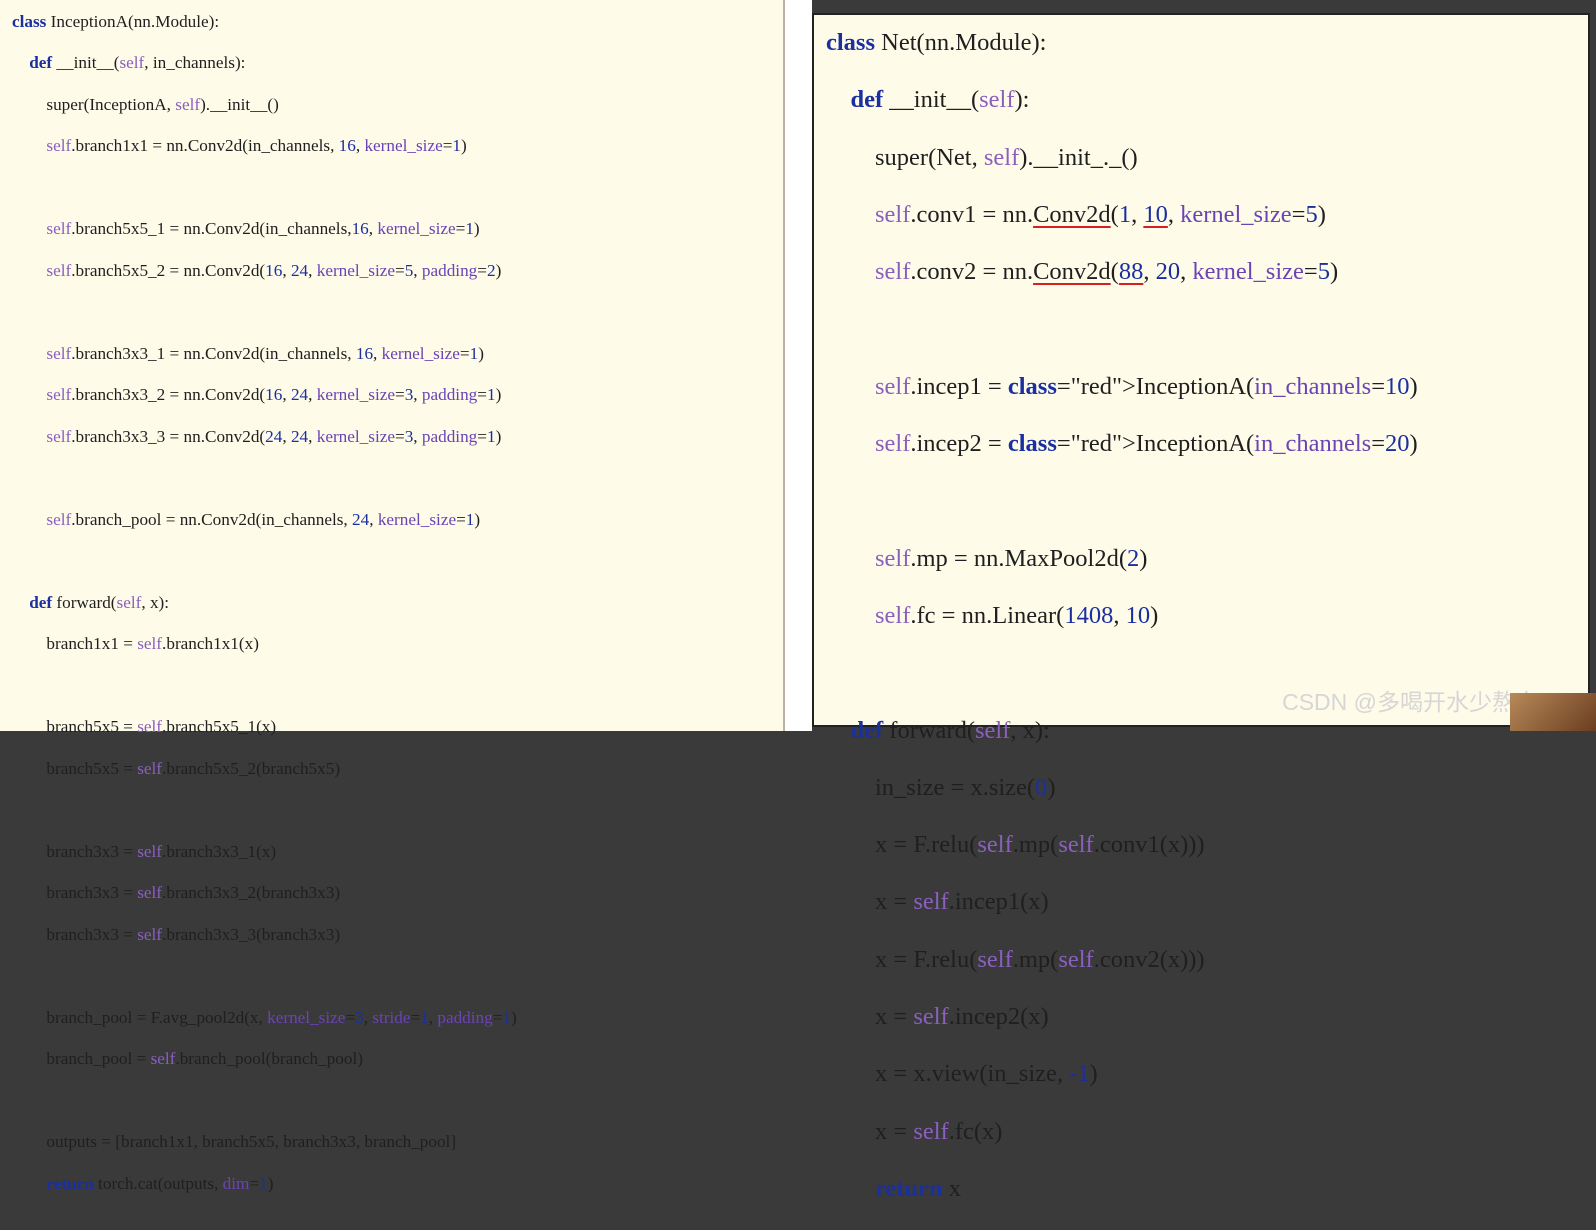 The width and height of the screenshot is (1596, 1230). I want to click on right-code-line: x = F.relu(self.mp(self.conv2(x))), so click(1015, 959).